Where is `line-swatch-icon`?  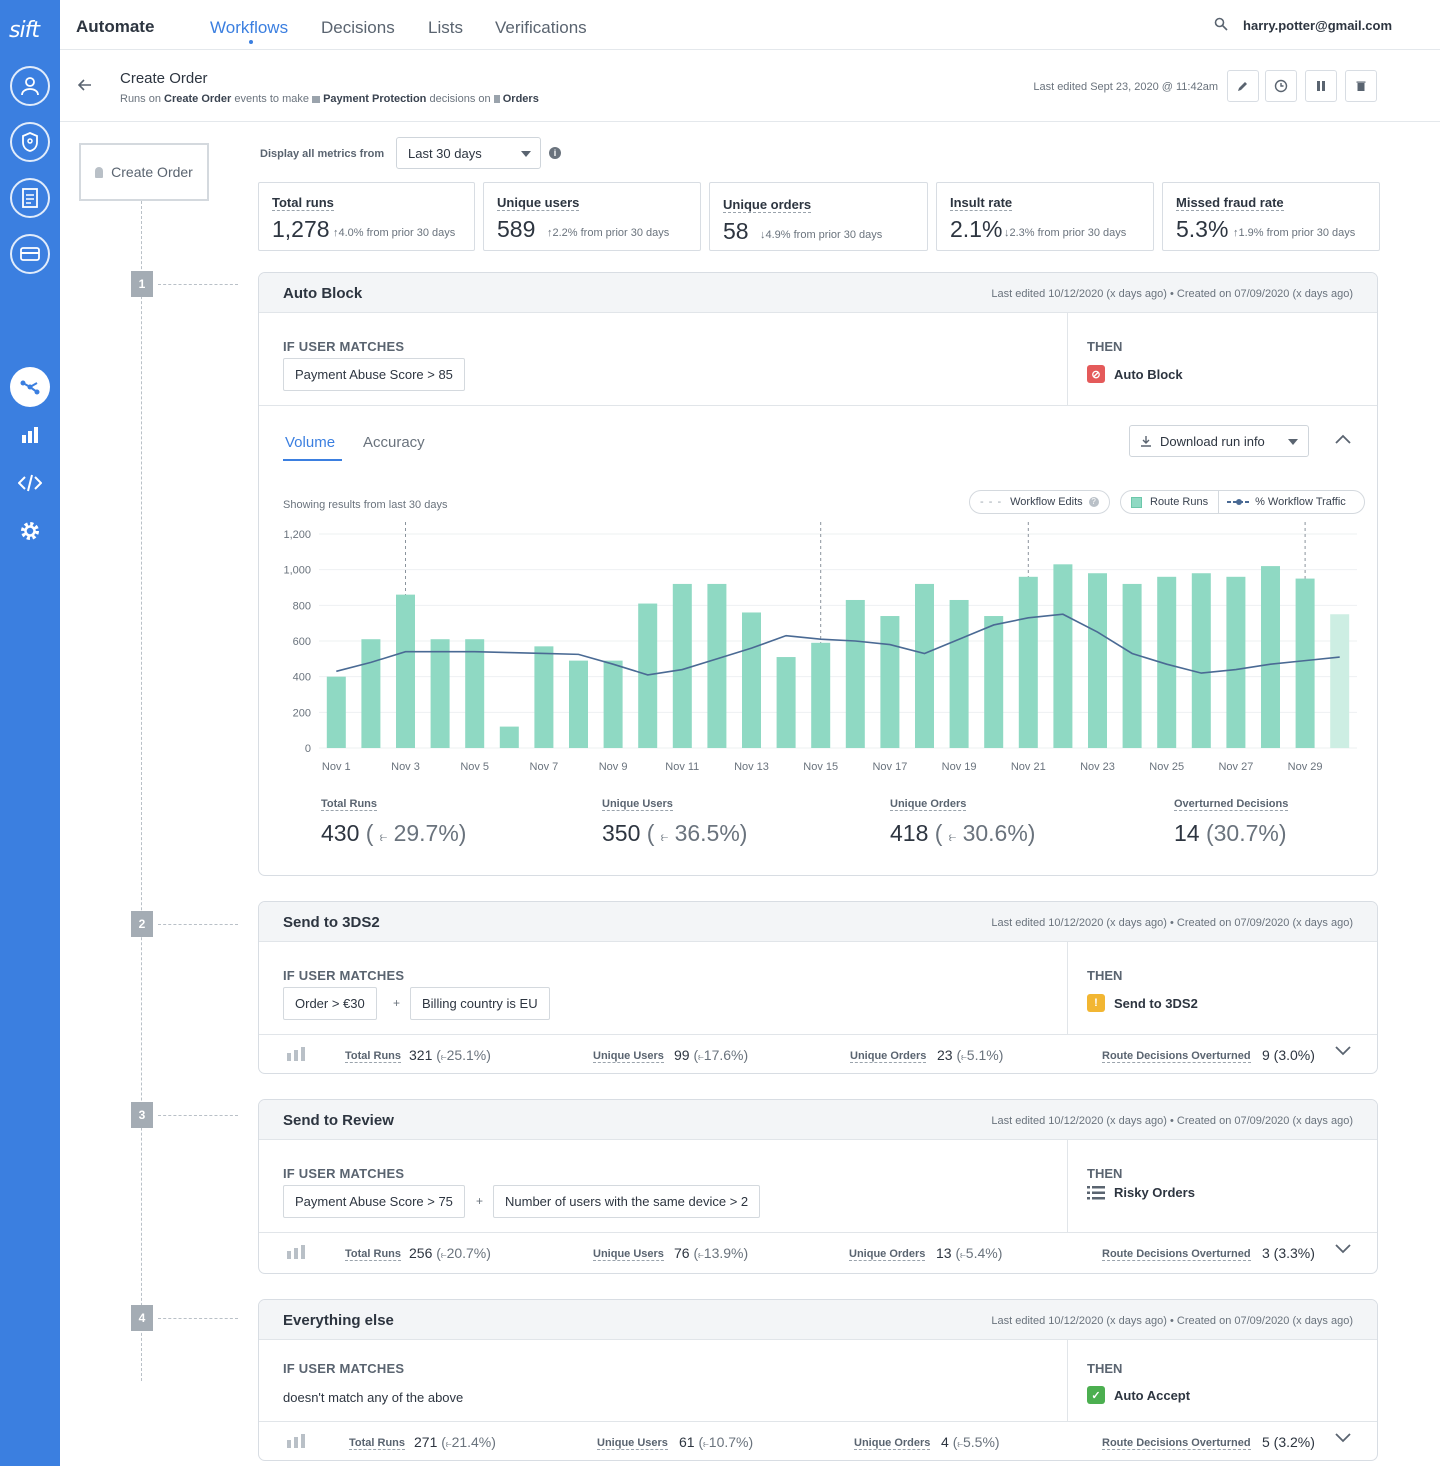
line-swatch-icon is located at coordinates (1239, 502).